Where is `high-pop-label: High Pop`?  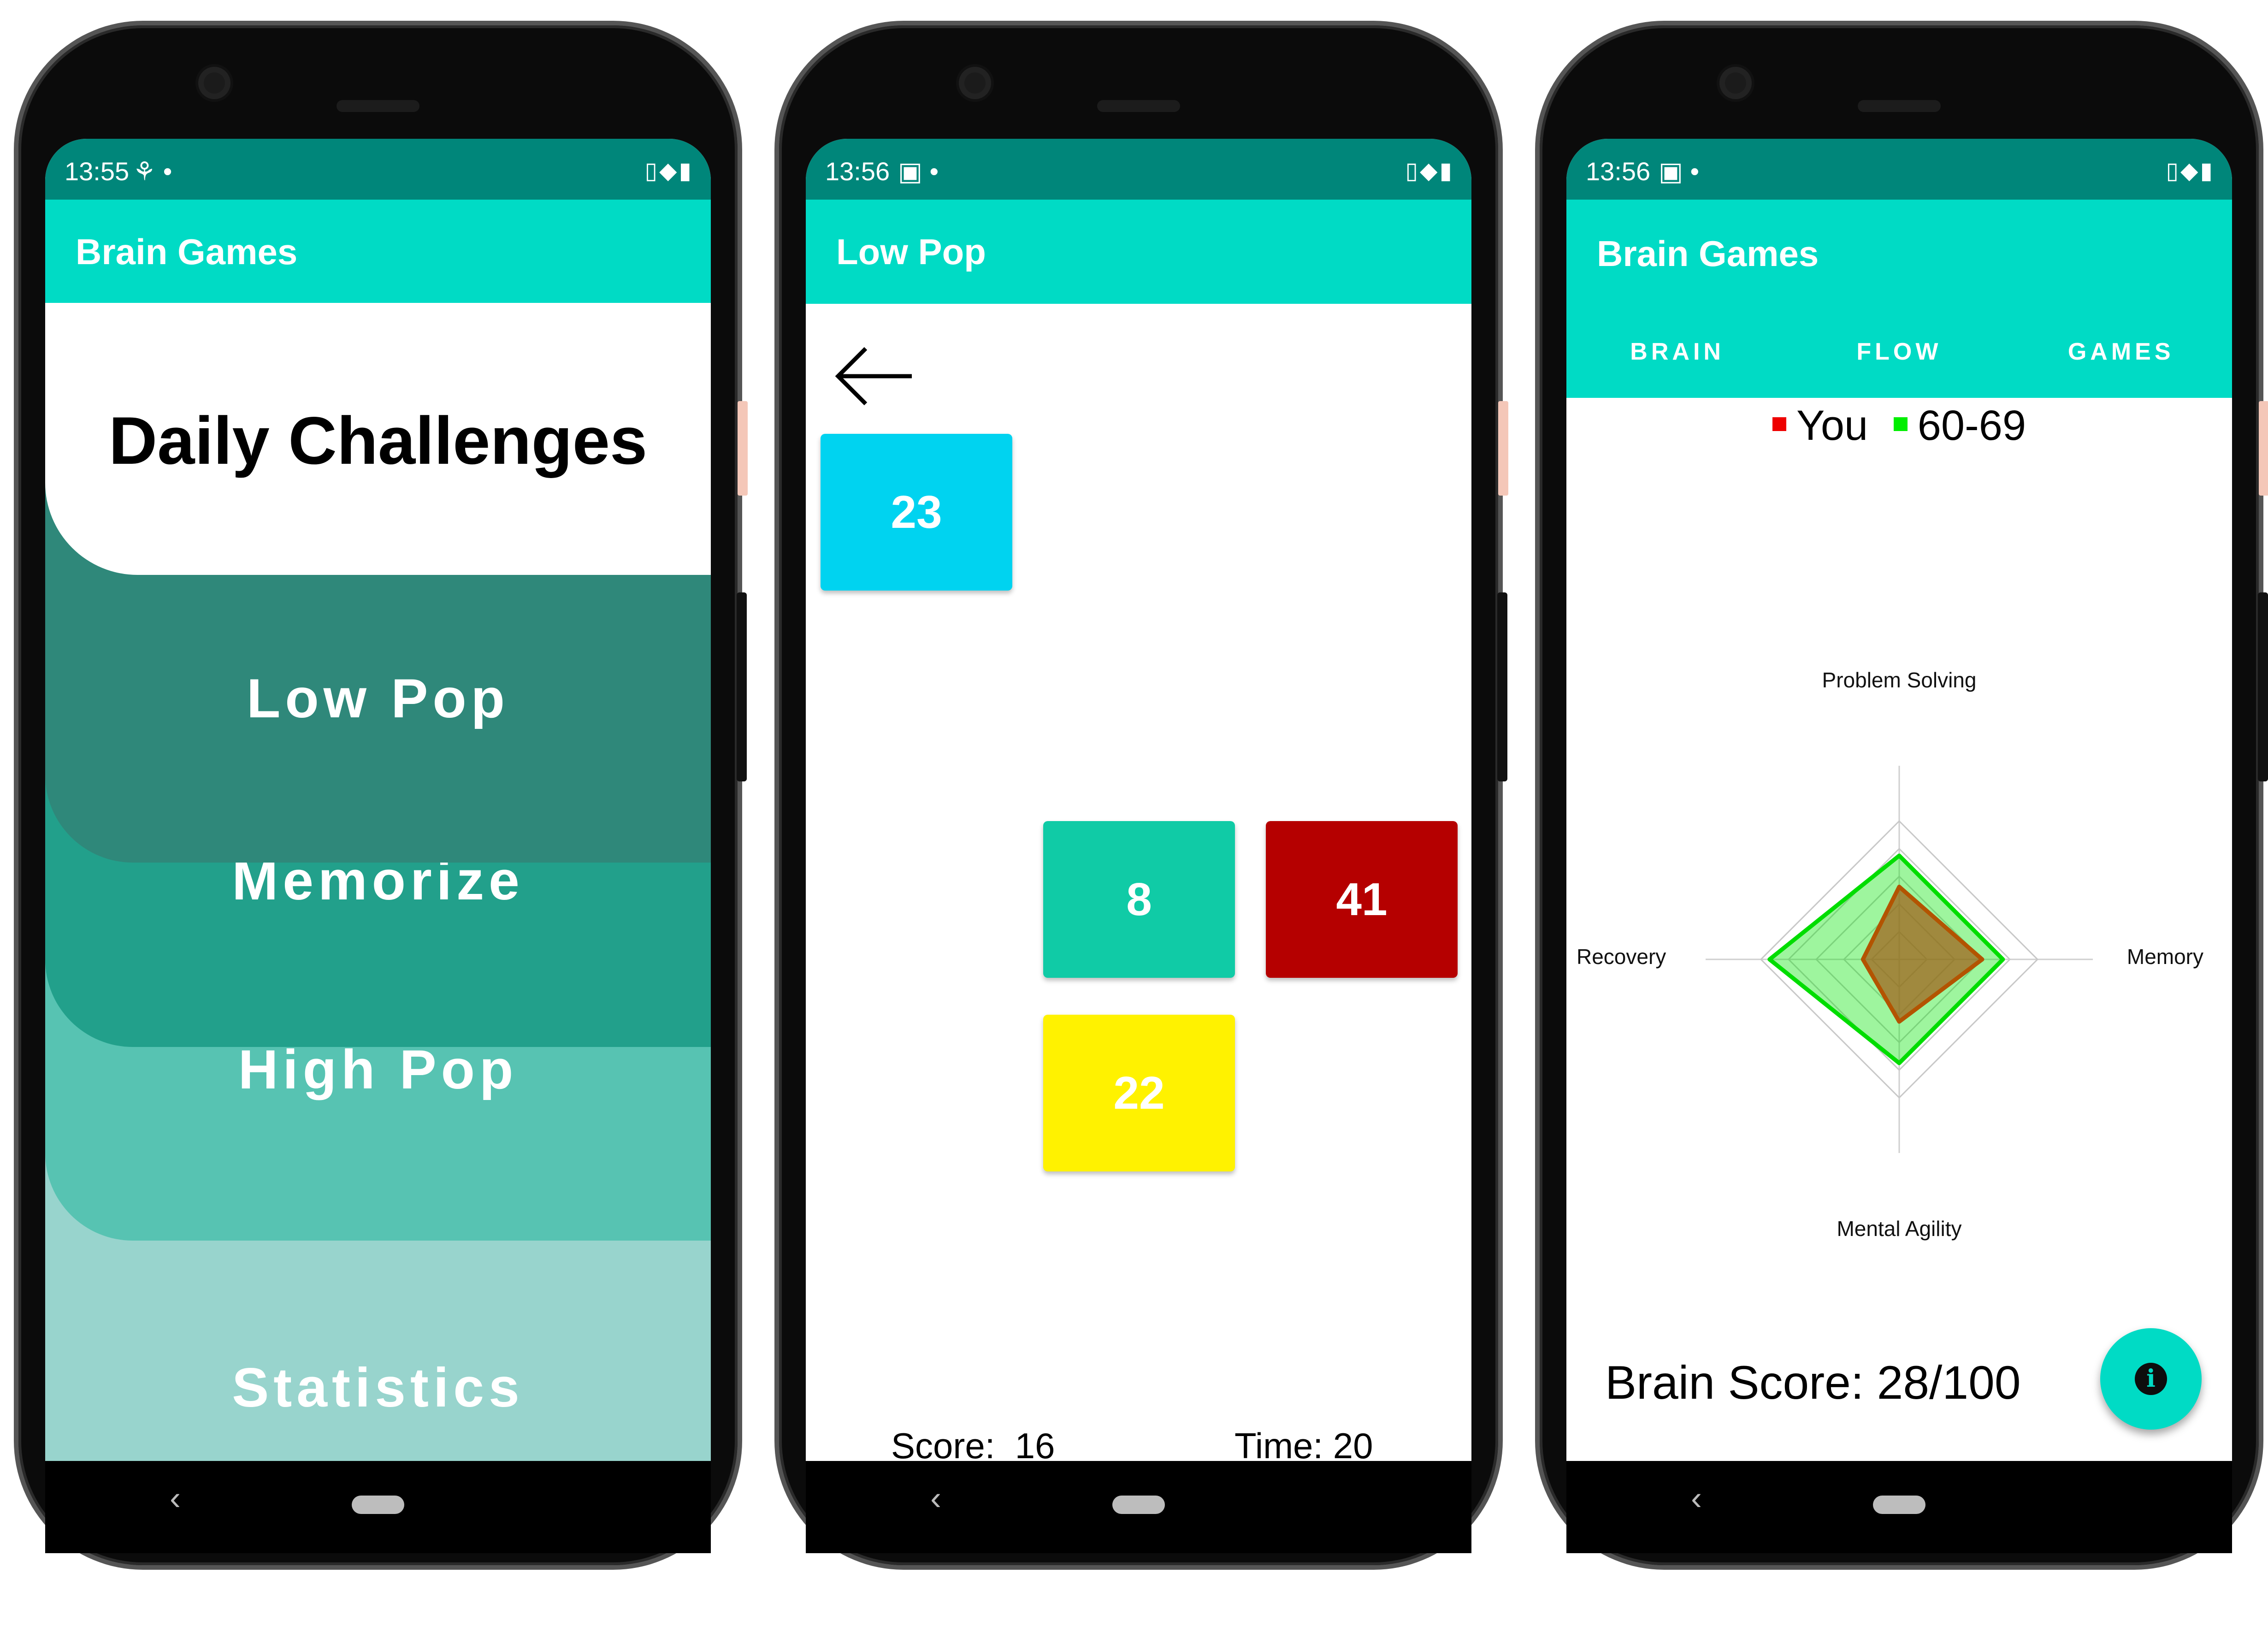
high-pop-label: High Pop is located at coordinates (378, 1069).